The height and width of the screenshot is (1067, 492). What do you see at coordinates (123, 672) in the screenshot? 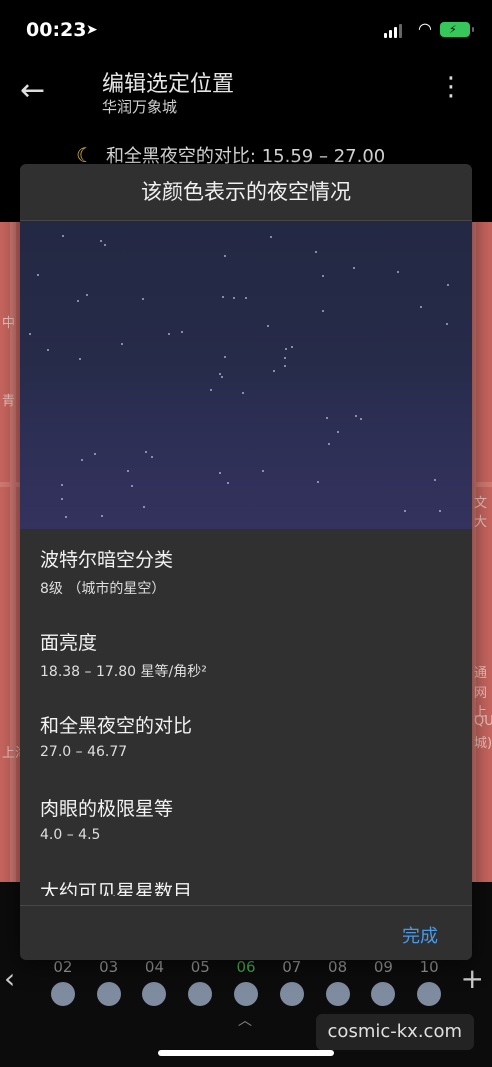
I see `item-value: 18.38 – 17.80 星等/角秒²` at bounding box center [123, 672].